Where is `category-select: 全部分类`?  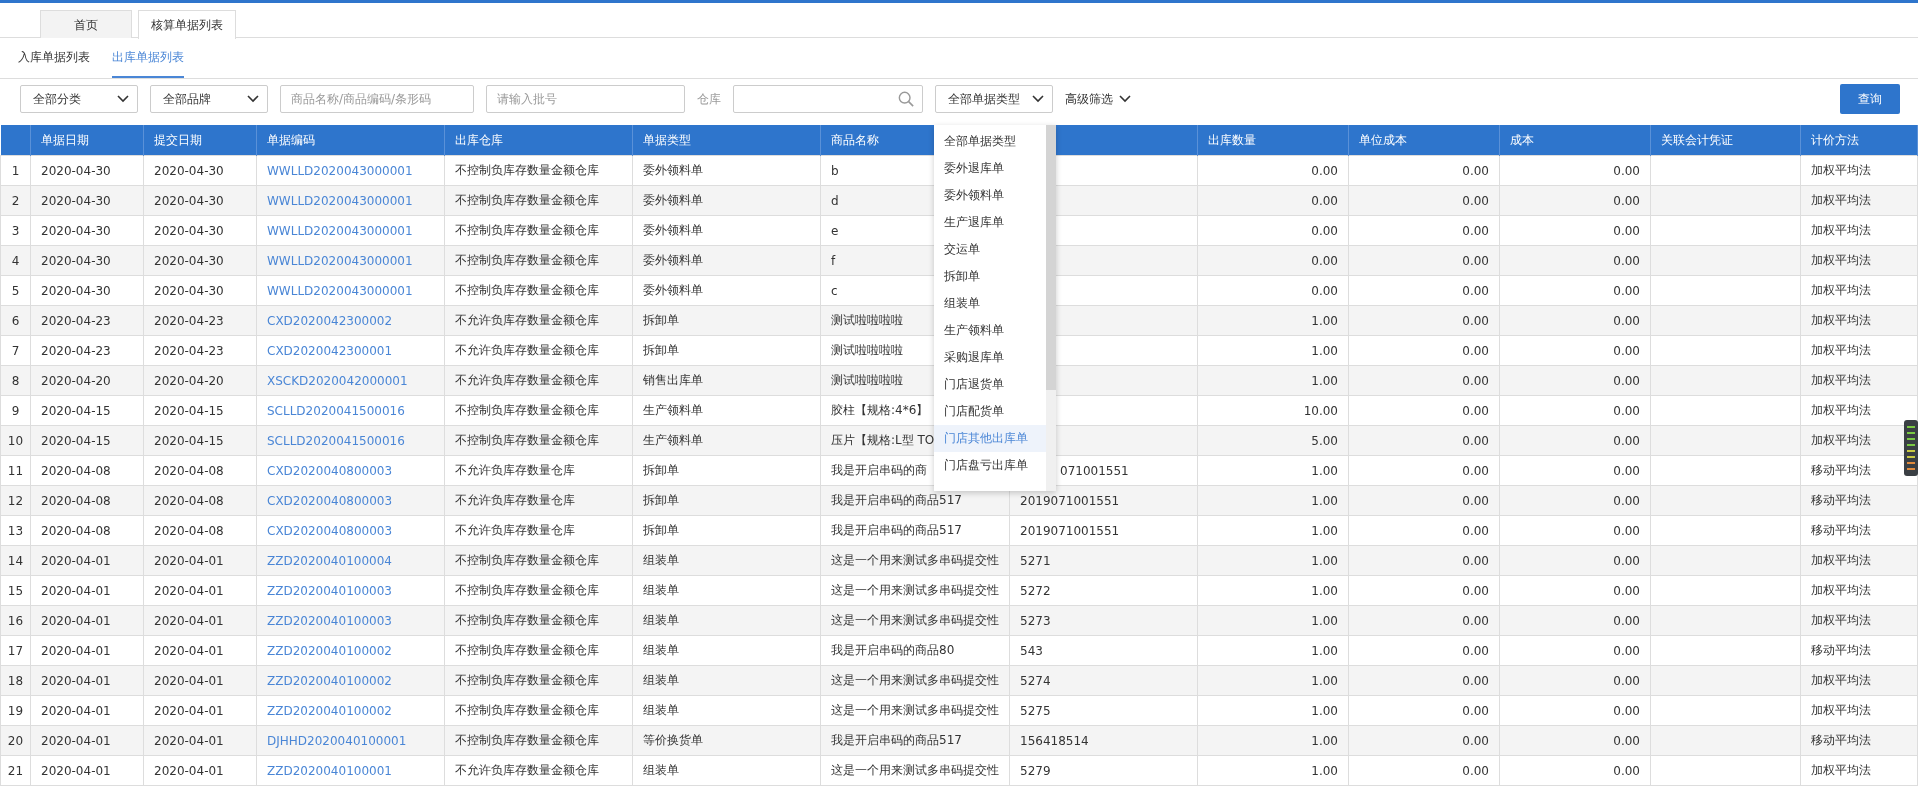 category-select: 全部分类 is located at coordinates (79, 99).